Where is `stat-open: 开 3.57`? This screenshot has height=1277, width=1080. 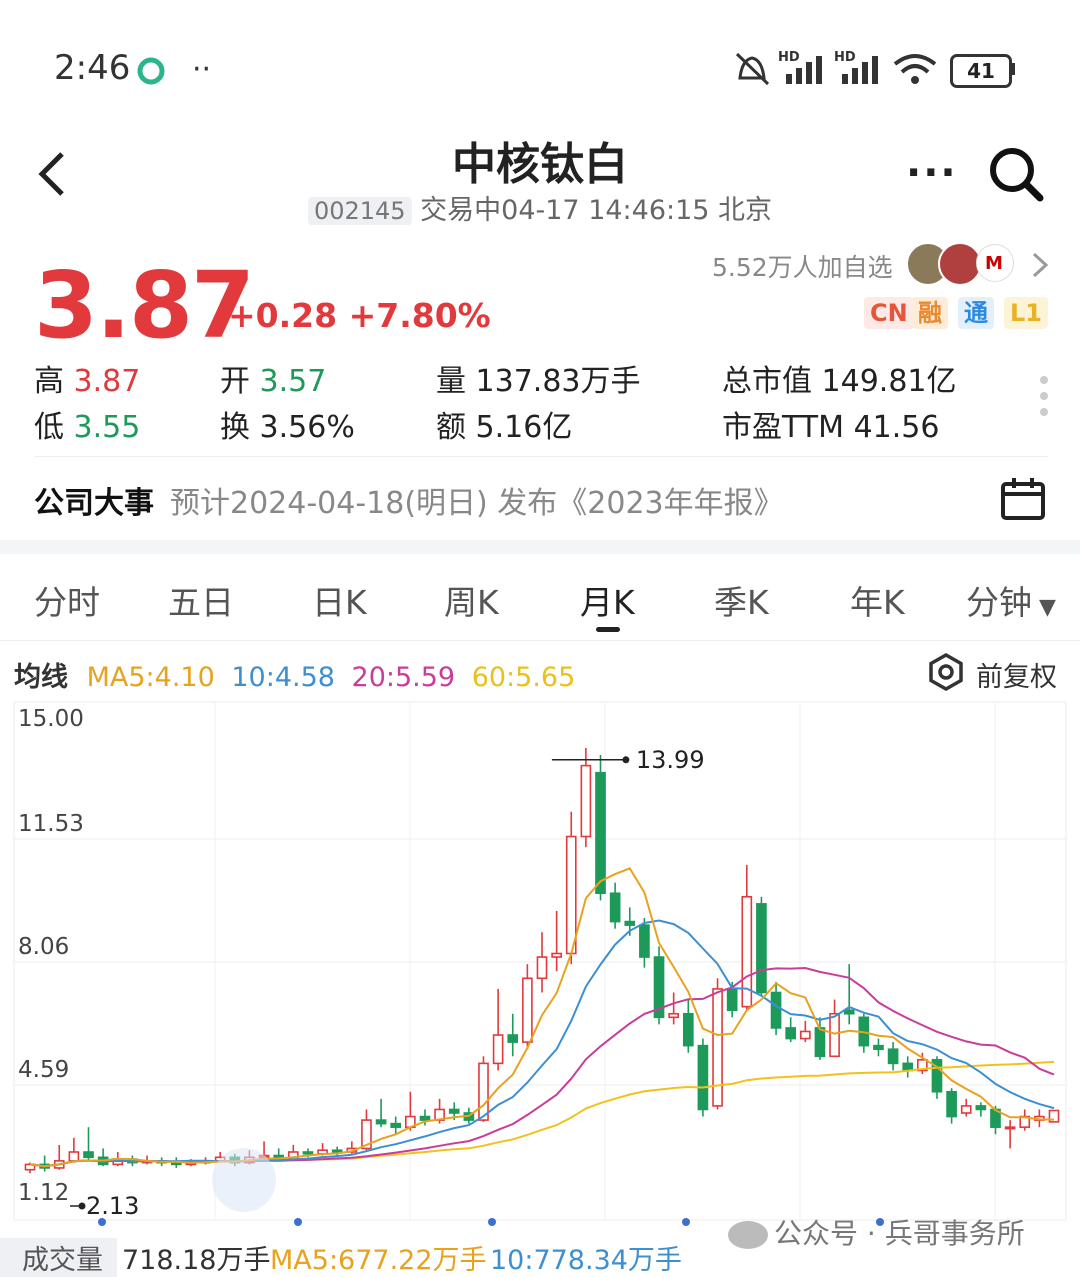
stat-open: 开 3.57 is located at coordinates (273, 381).